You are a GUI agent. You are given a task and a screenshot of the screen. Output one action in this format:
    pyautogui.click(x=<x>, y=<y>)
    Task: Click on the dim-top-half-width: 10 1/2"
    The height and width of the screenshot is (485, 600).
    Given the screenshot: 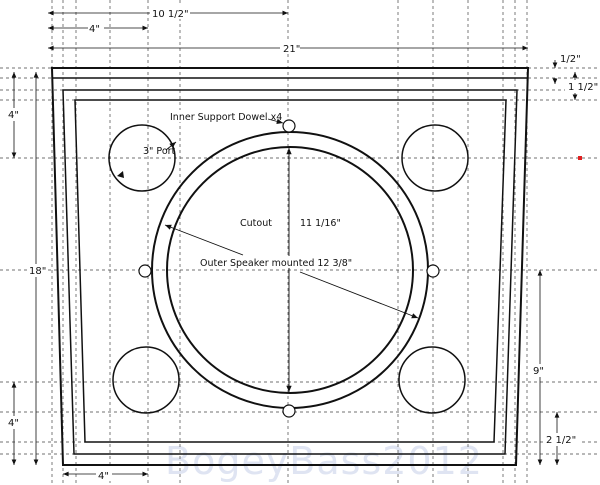 What is the action you would take?
    pyautogui.click(x=170, y=14)
    